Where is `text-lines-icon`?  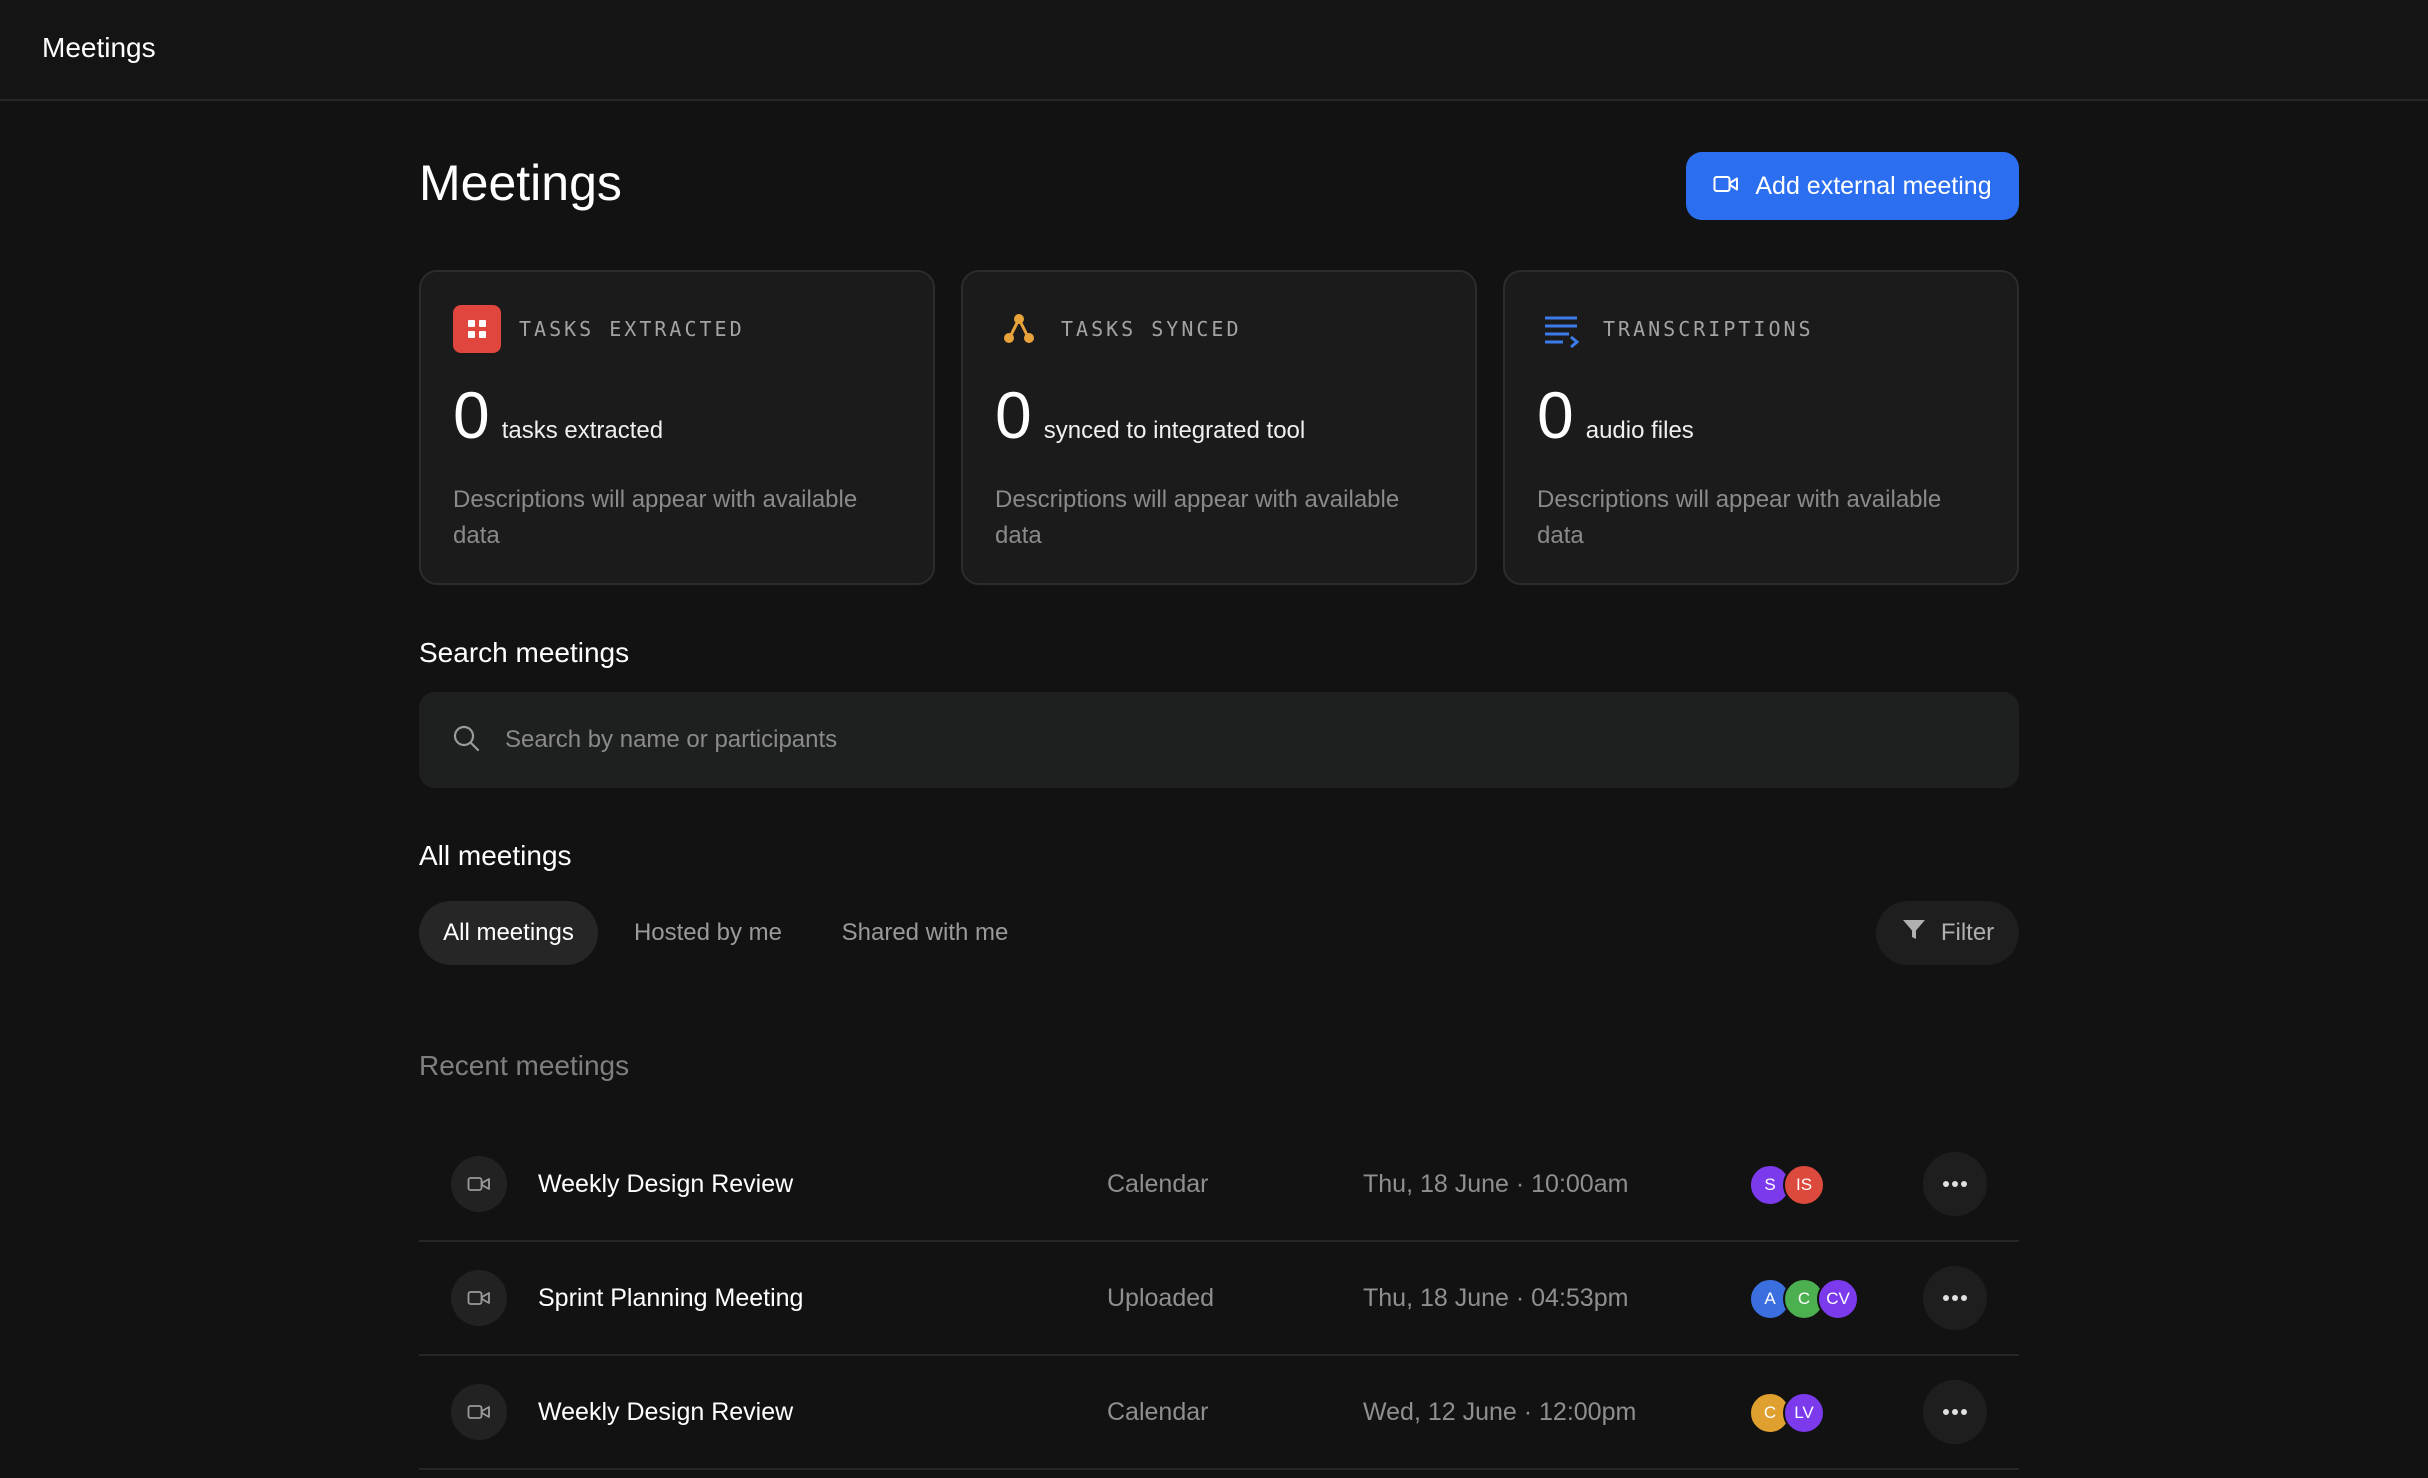 text-lines-icon is located at coordinates (1561, 329).